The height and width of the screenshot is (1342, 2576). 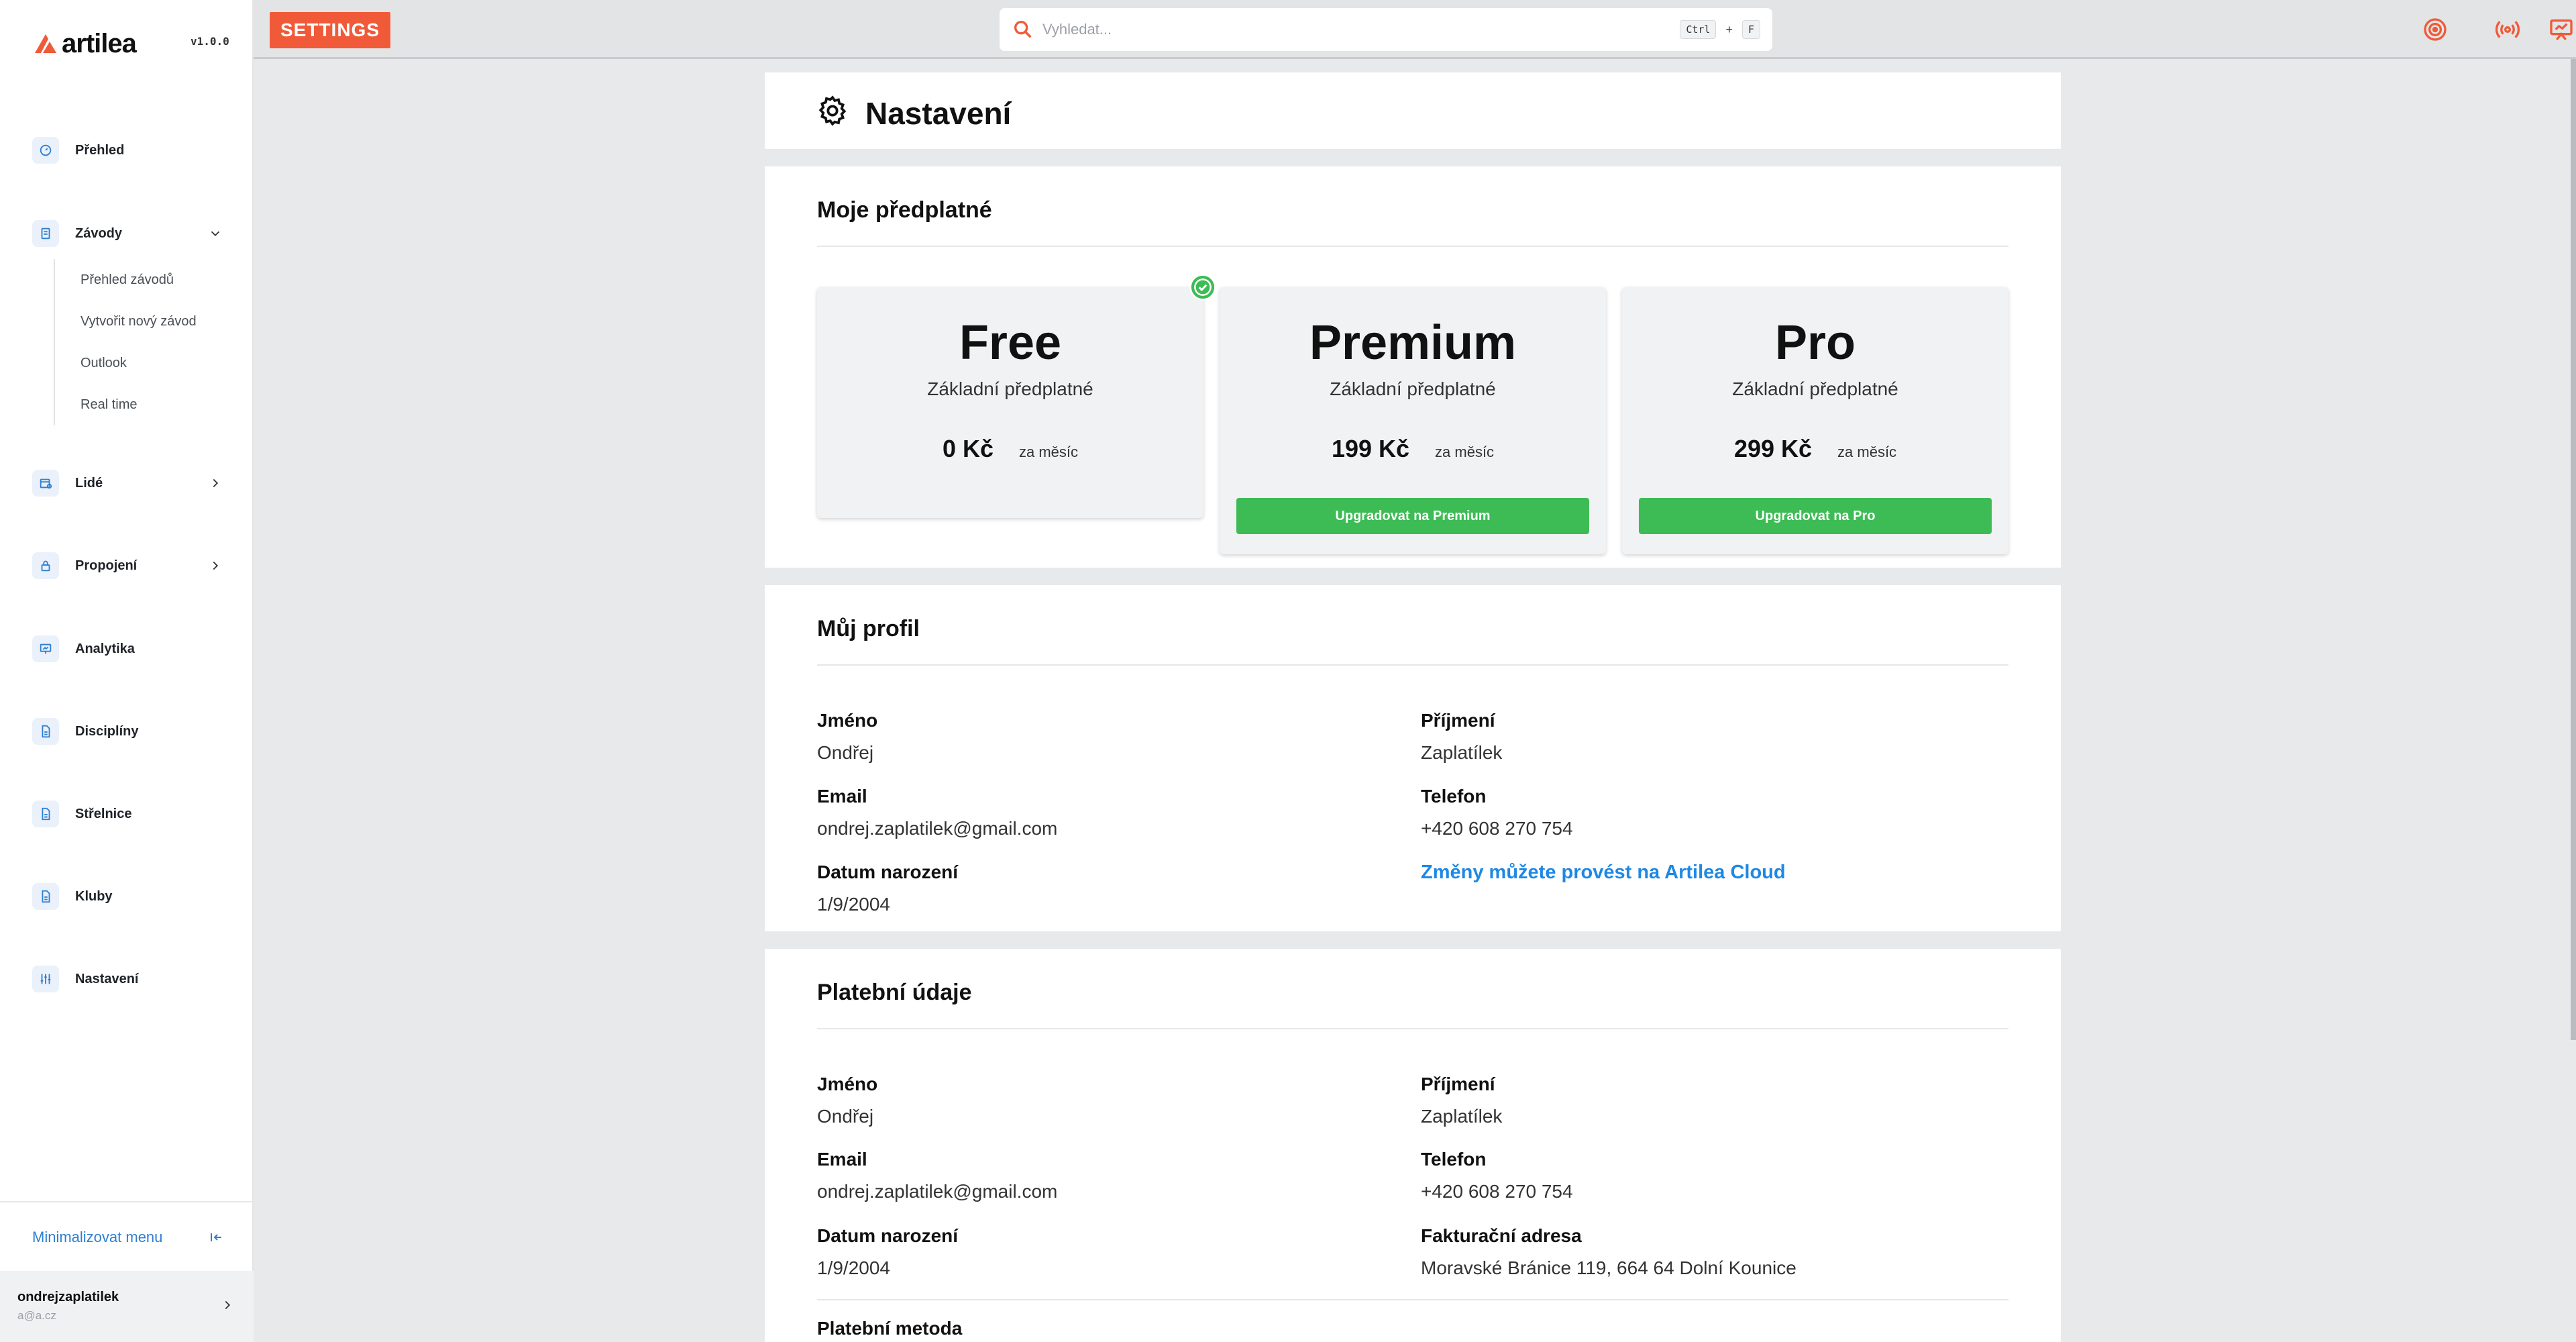 What do you see at coordinates (2507, 29) in the screenshot?
I see `broadcast-icon` at bounding box center [2507, 29].